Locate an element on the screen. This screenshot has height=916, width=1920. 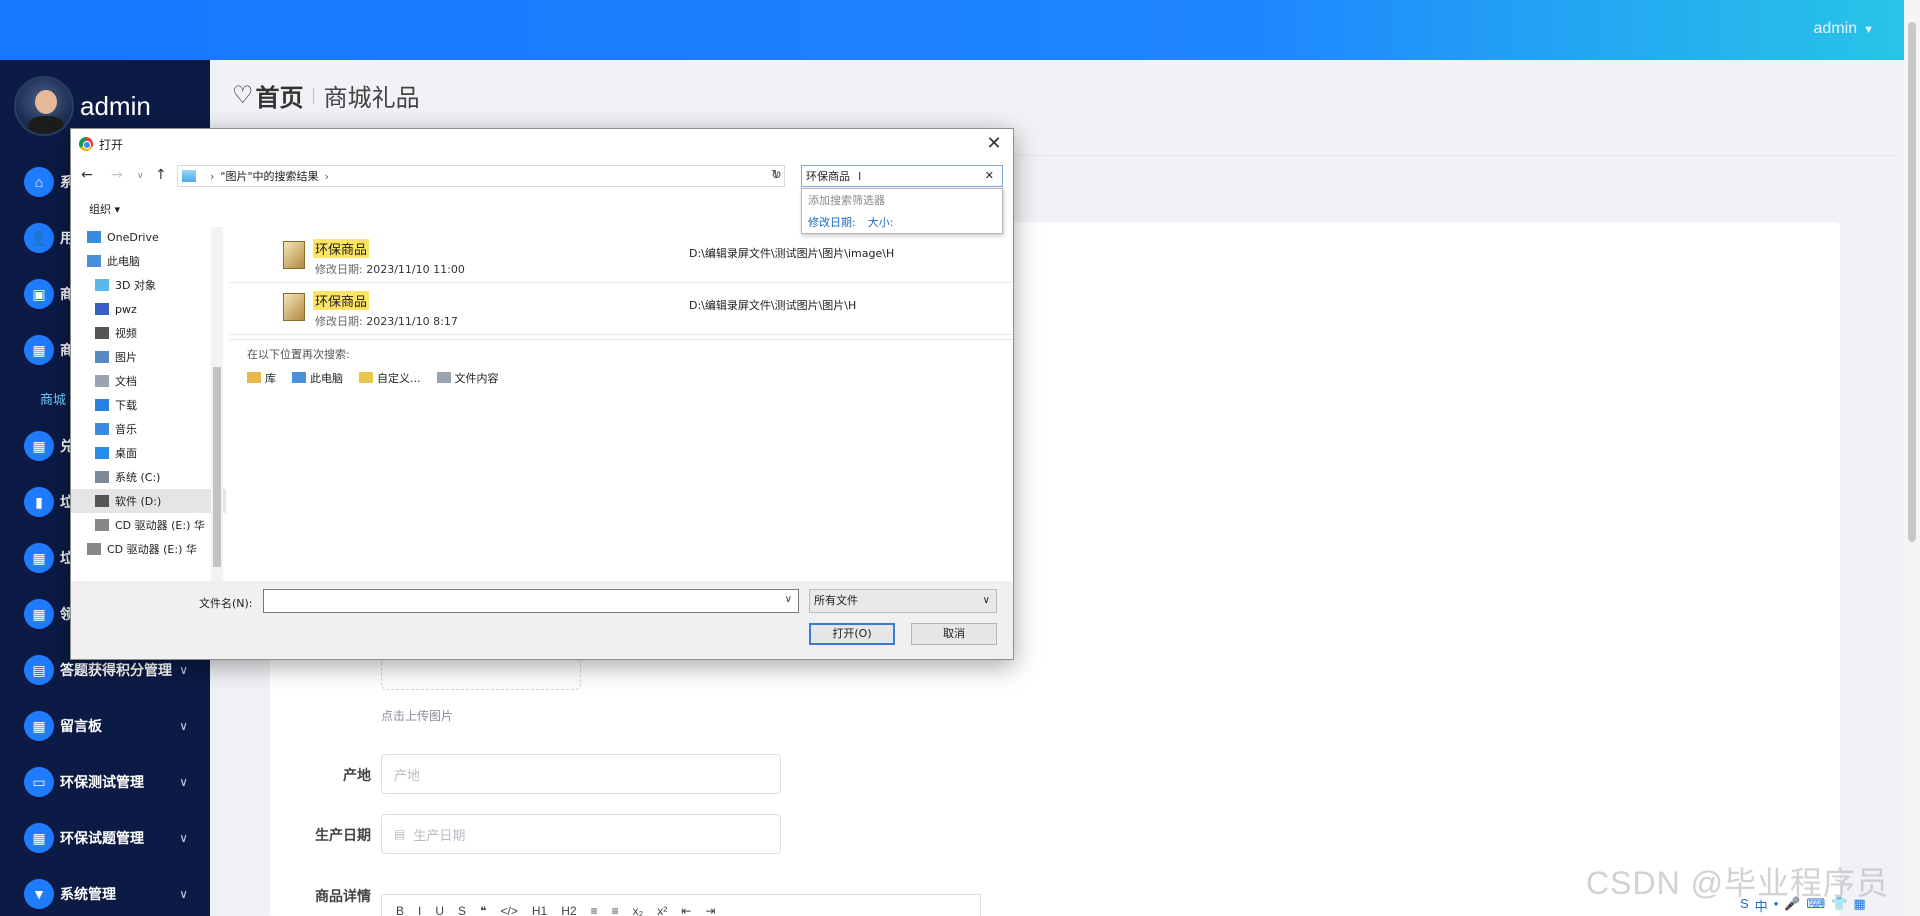
dialog-titlebar: 打开 is located at coordinates (542, 144).